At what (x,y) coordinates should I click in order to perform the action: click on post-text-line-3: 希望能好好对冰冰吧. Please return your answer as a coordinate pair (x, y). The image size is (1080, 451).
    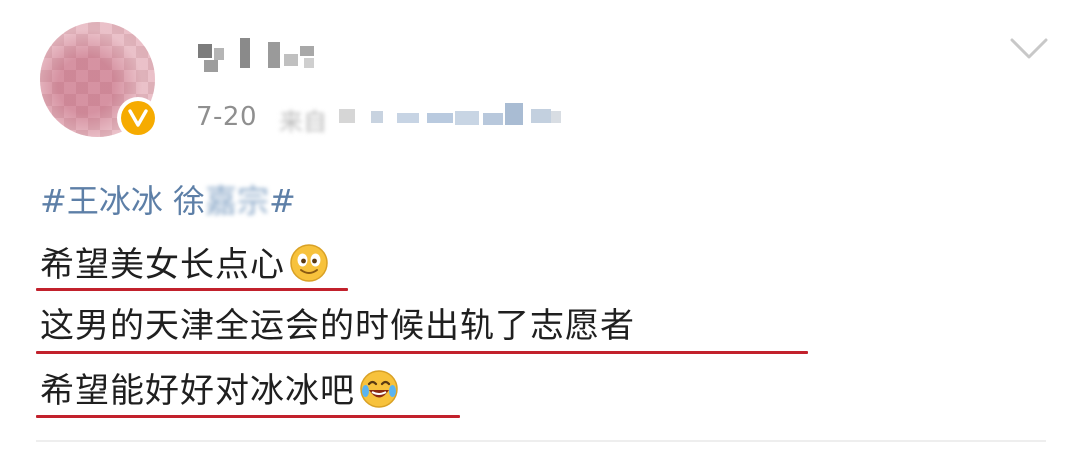
    Looking at the image, I should click on (219, 390).